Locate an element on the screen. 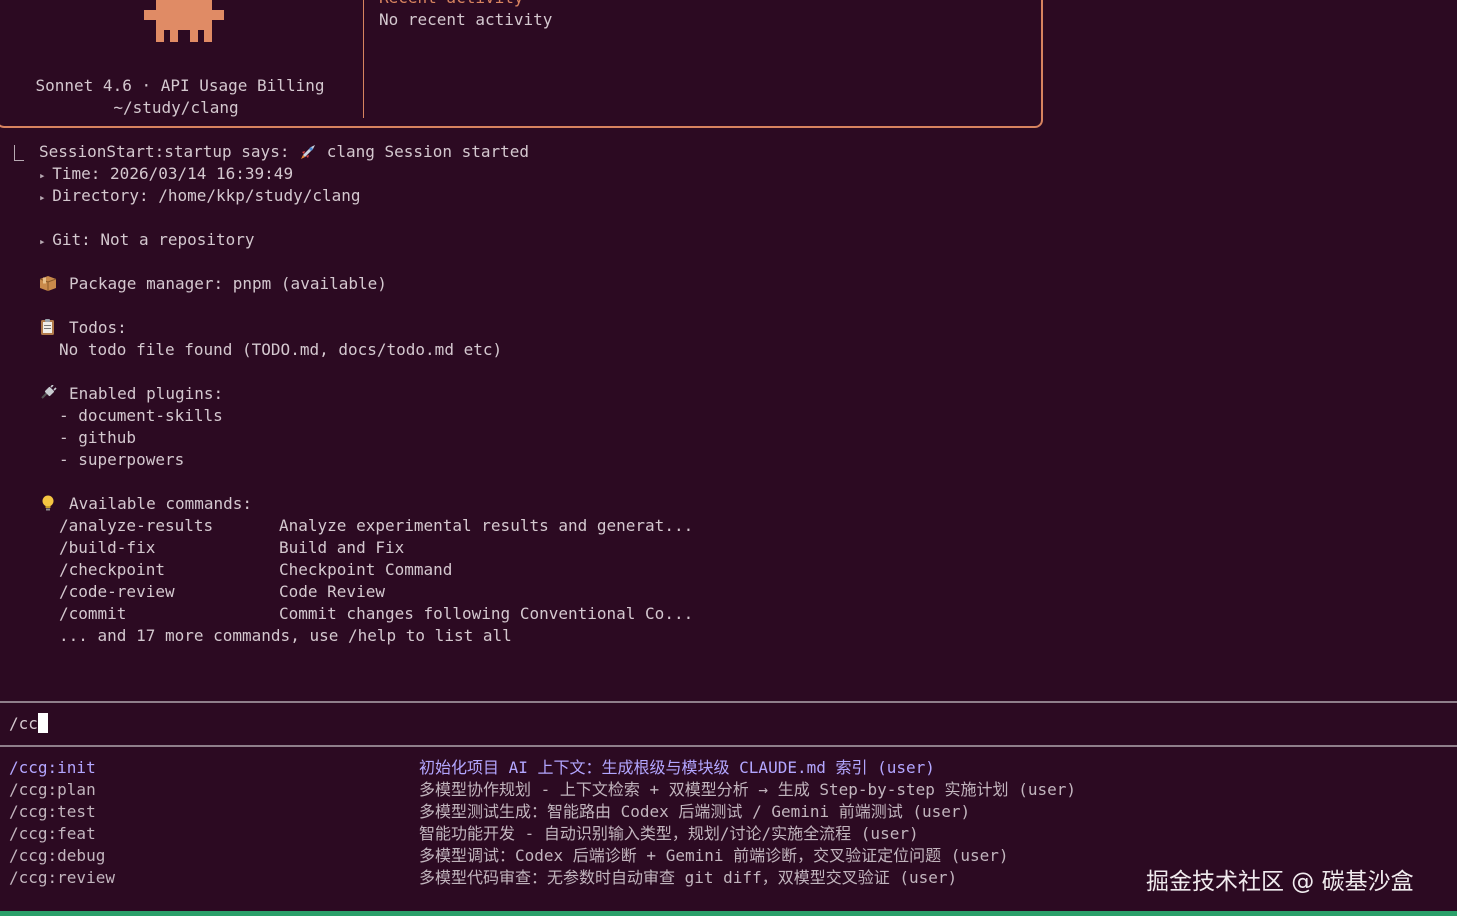 This screenshot has height=916, width=1457. recent-activity-title: Recent activity is located at coordinates (451, 4).